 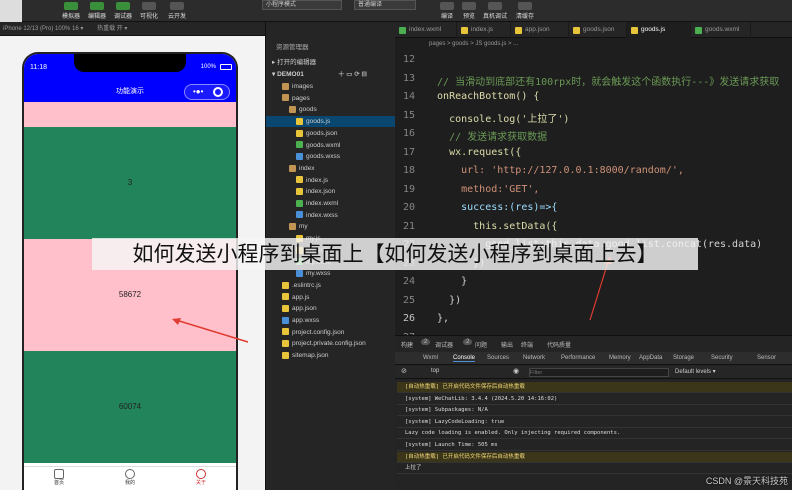 I want to click on file-tree-label: project.config.json, so click(x=318, y=332).